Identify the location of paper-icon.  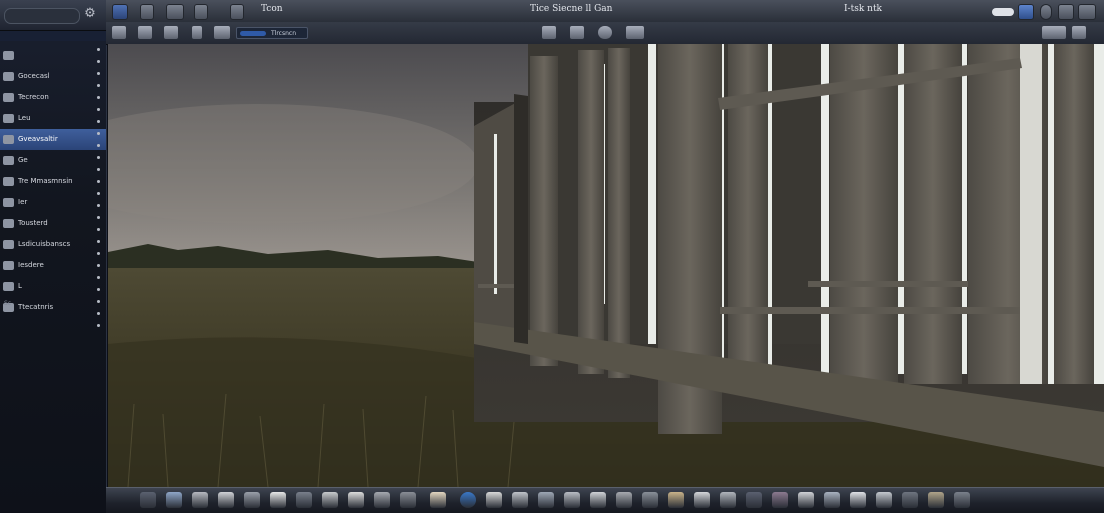
(278, 500).